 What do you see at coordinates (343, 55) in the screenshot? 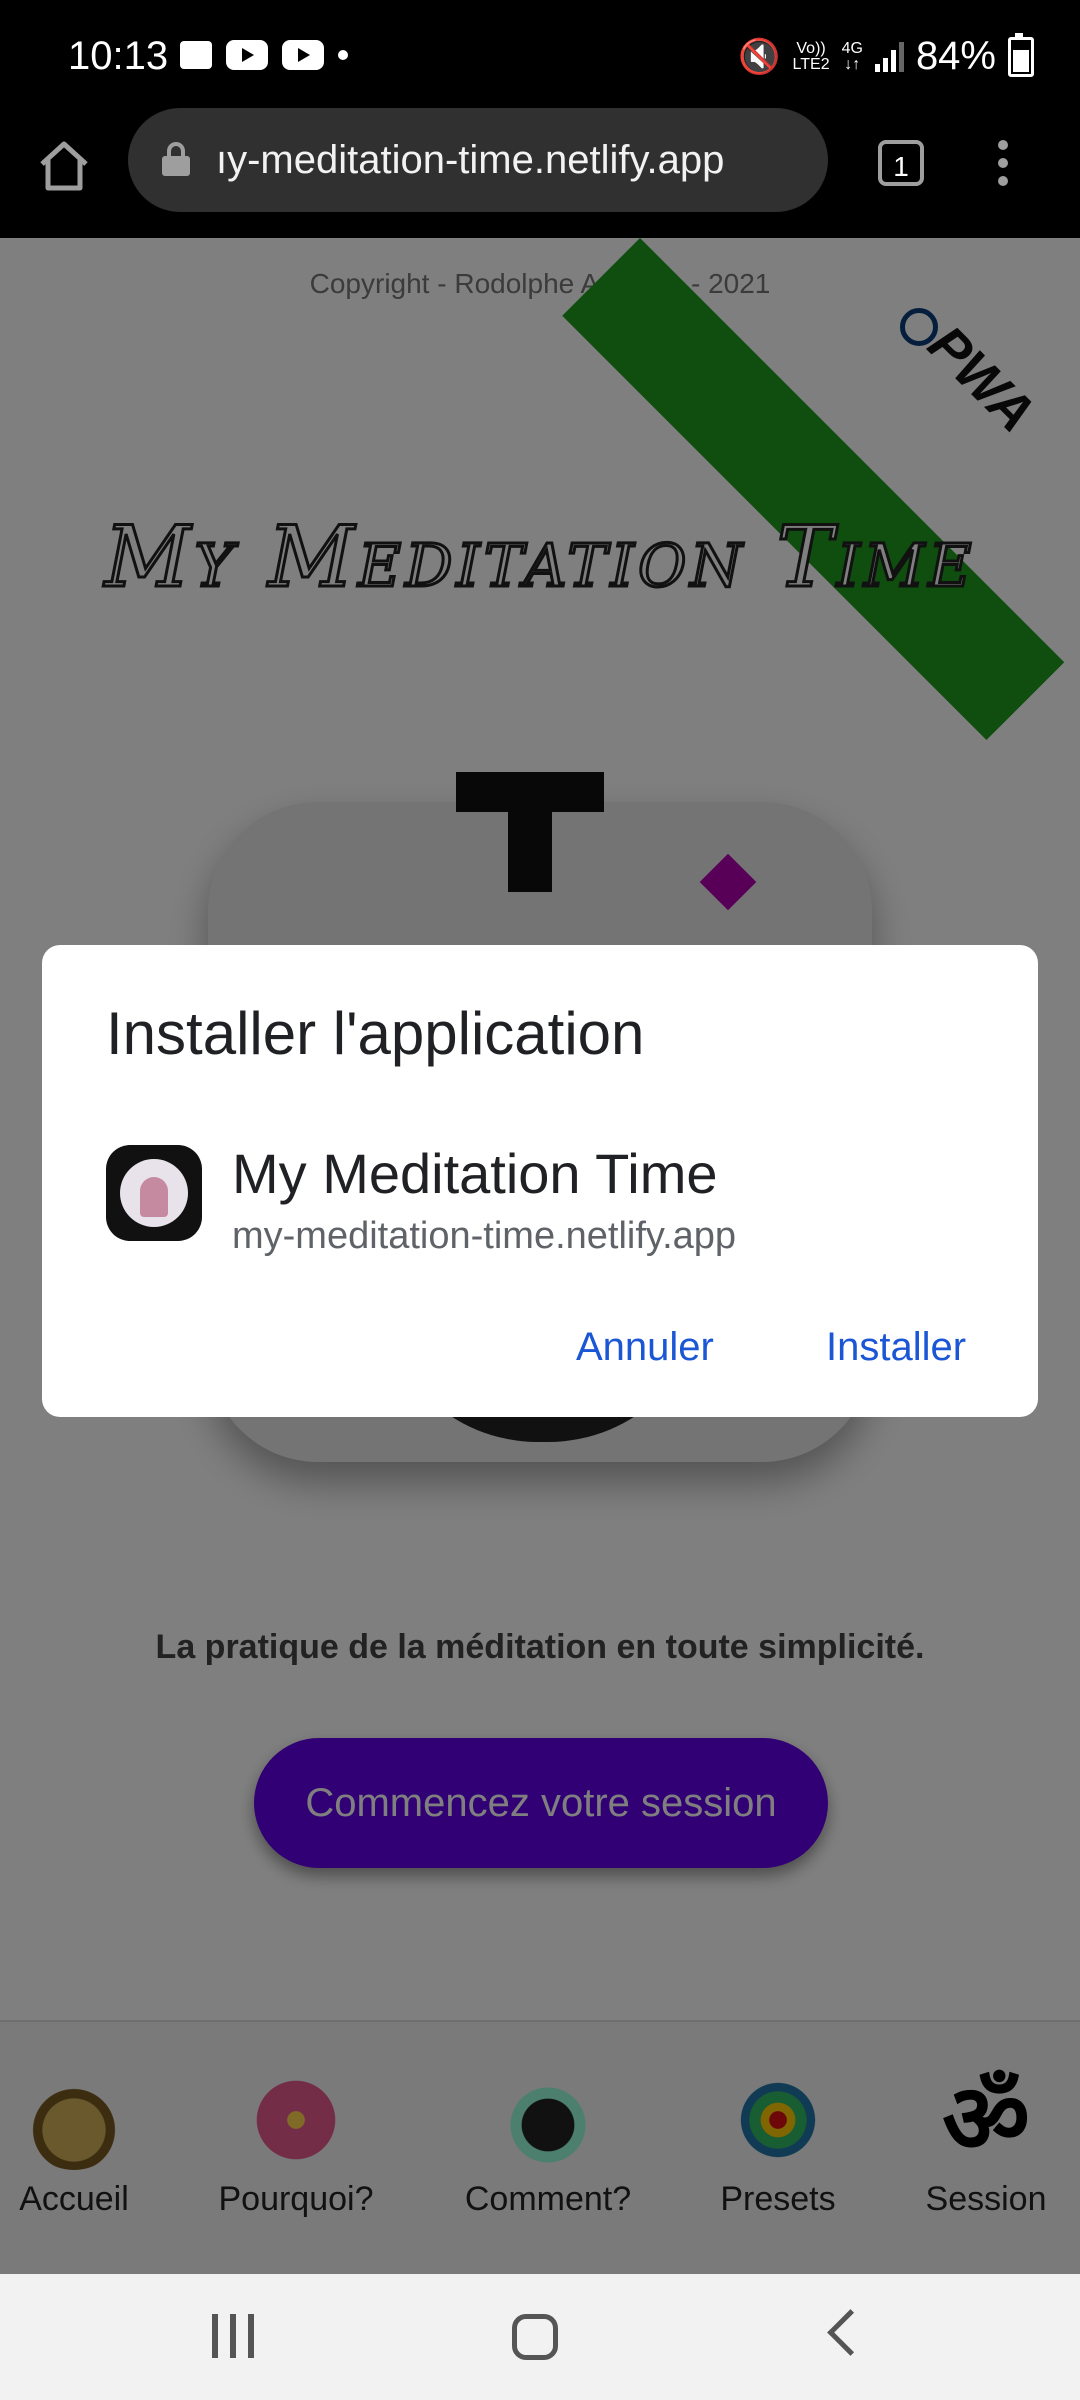
I see `more-notifications-icon` at bounding box center [343, 55].